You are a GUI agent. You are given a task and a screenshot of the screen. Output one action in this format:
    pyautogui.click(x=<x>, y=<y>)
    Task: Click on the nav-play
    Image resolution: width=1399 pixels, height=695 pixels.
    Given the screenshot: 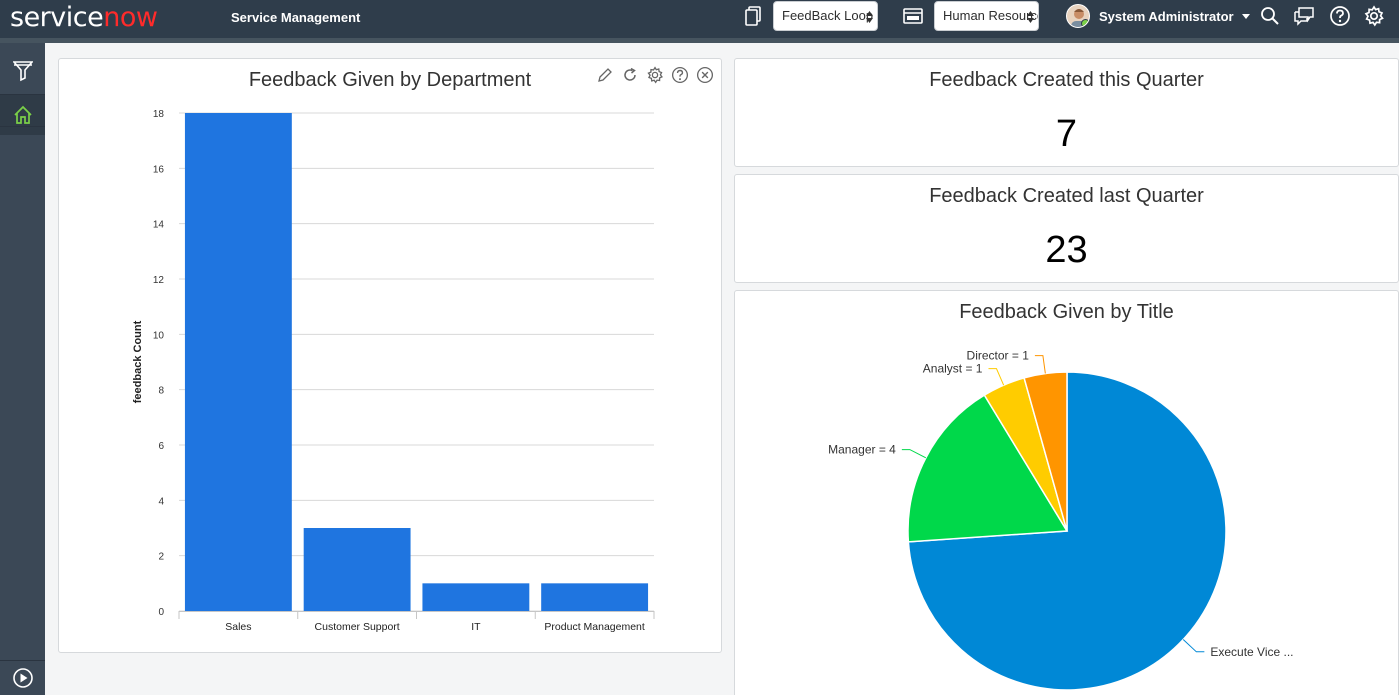 What is the action you would take?
    pyautogui.click(x=22, y=676)
    